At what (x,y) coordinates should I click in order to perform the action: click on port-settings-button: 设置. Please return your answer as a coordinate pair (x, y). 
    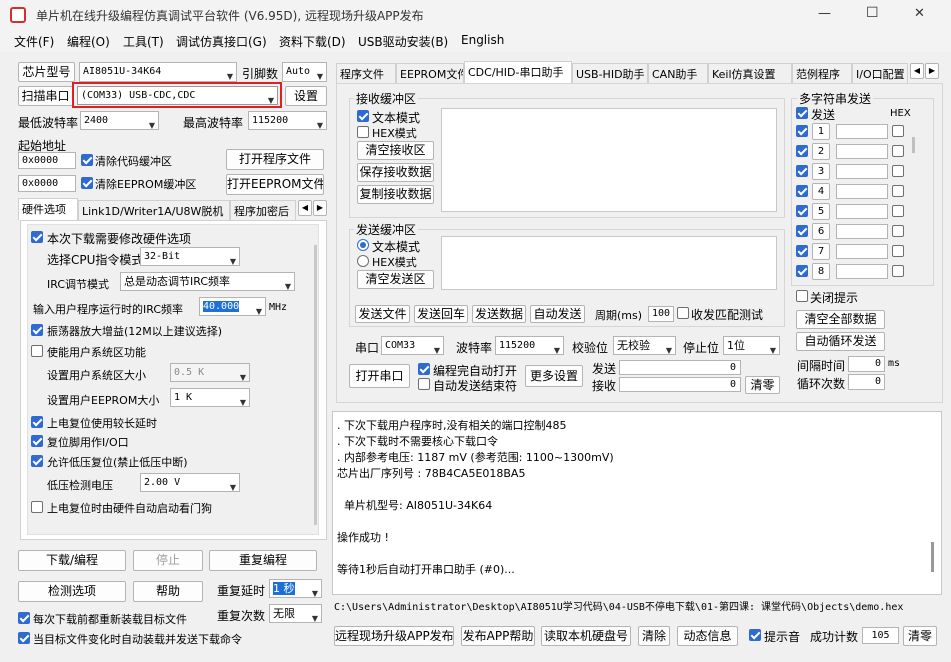
    Looking at the image, I should click on (306, 96).